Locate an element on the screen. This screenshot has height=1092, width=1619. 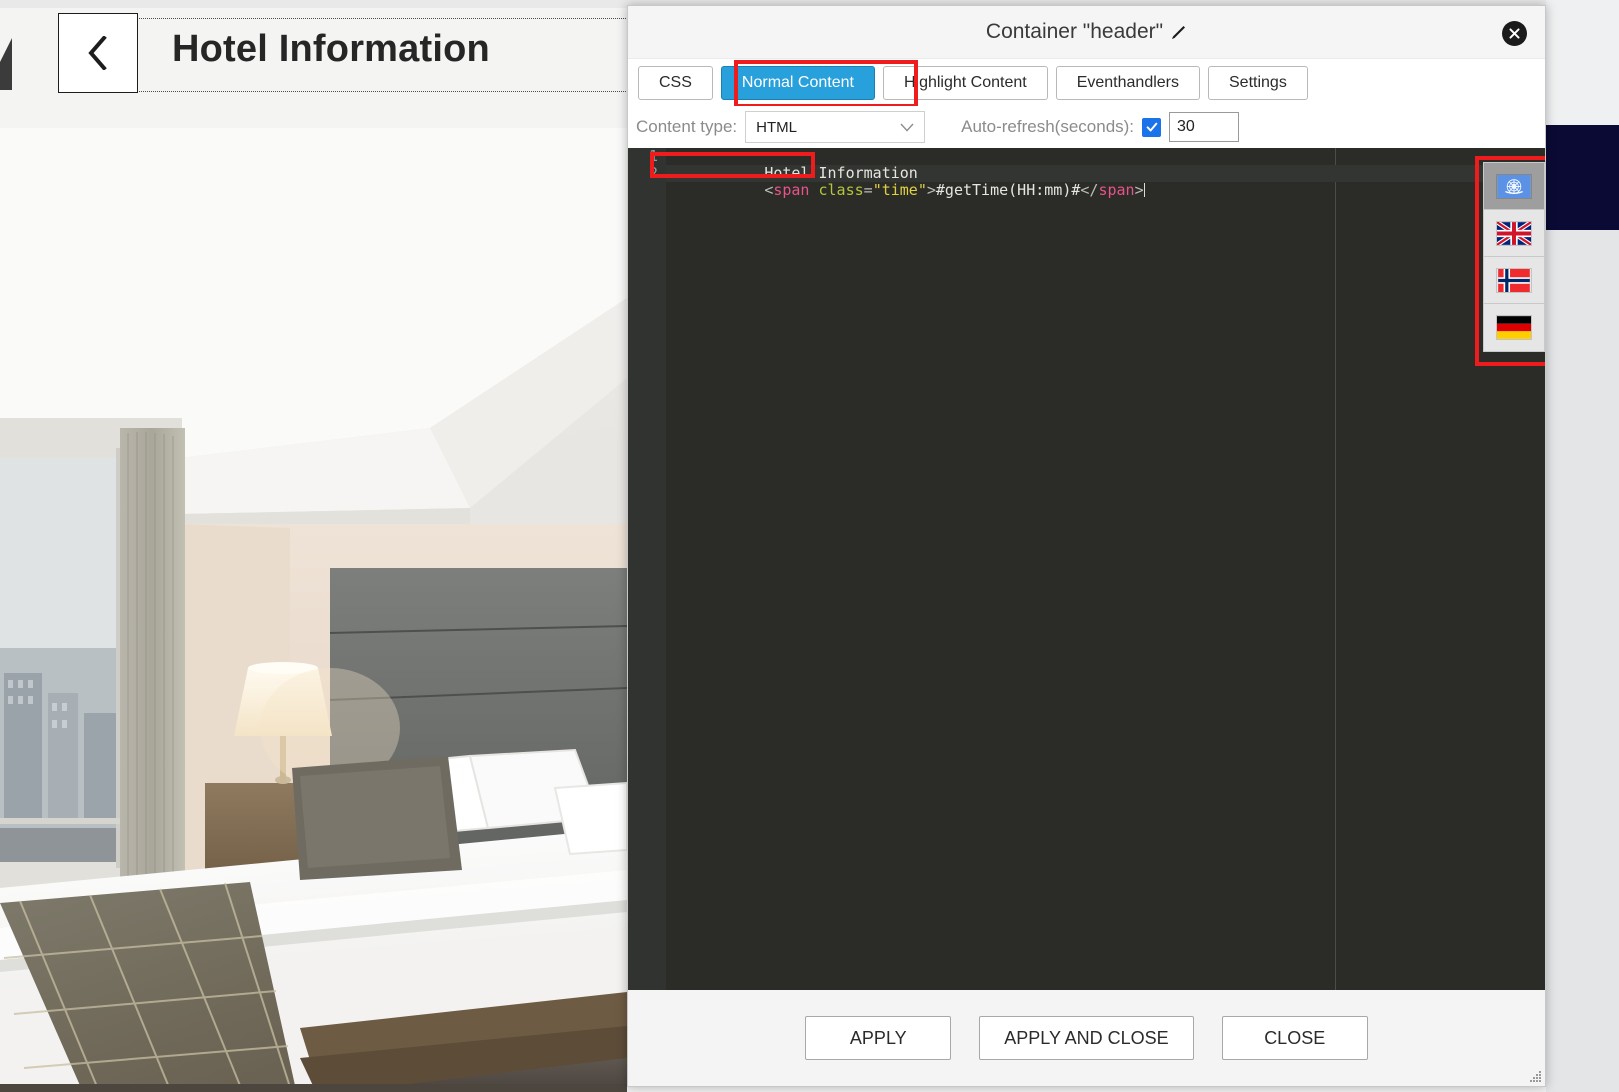
tab-css: CSS is located at coordinates (675, 82).